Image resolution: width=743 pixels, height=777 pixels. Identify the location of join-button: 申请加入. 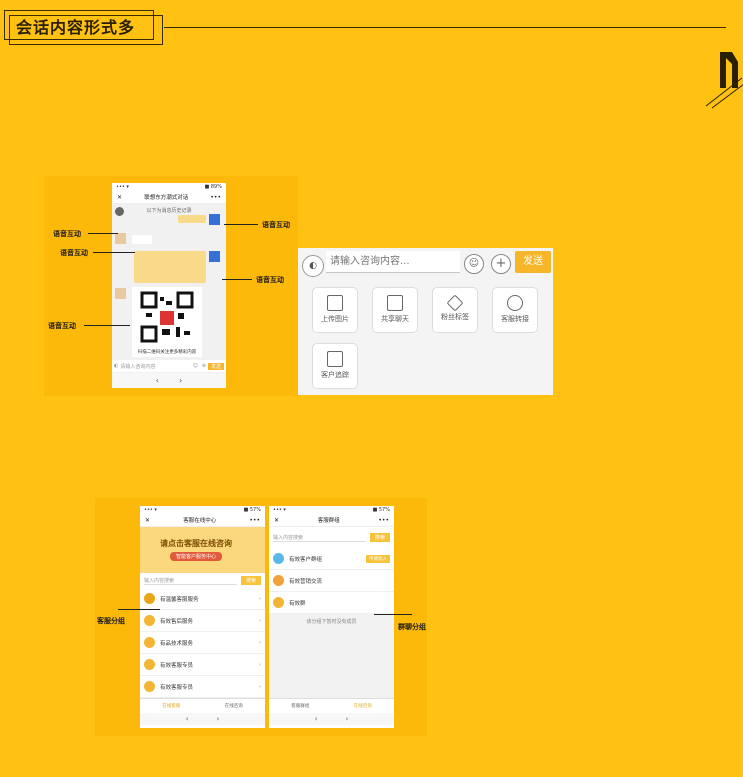
(378, 558).